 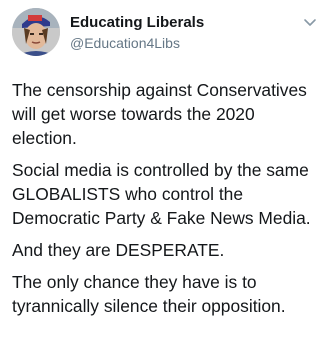 What do you see at coordinates (160, 170) in the screenshot?
I see `text-line: Social media is controlled by the same` at bounding box center [160, 170].